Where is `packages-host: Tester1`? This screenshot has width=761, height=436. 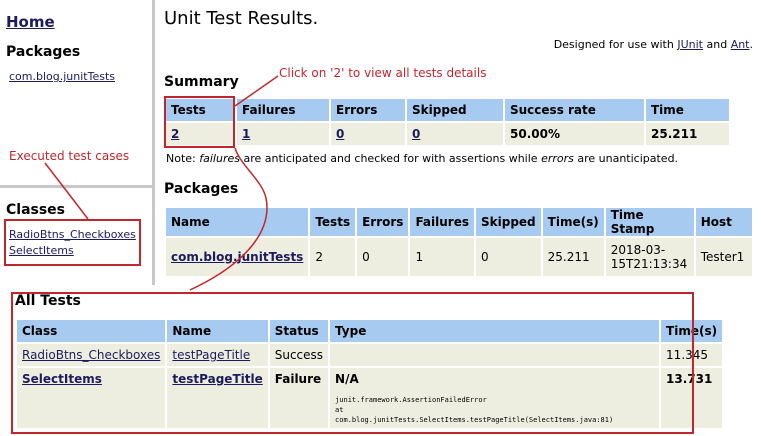 packages-host: Tester1 is located at coordinates (723, 257).